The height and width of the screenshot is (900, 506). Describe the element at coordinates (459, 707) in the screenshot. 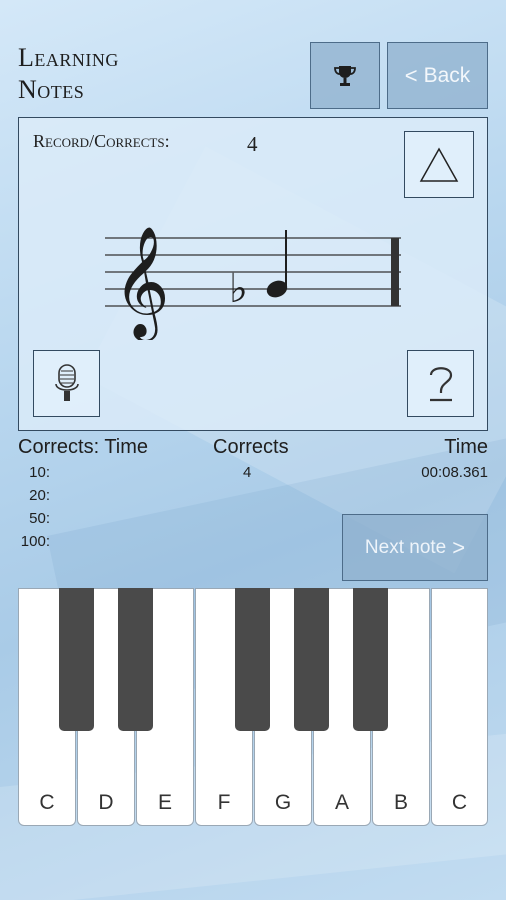

I see `piano-key-c-high: C` at that location.